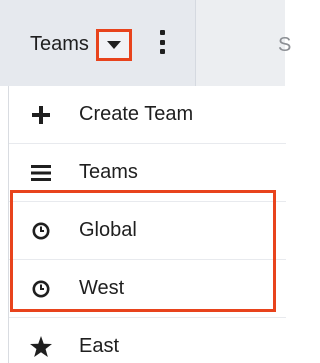 The width and height of the screenshot is (320, 363). Describe the element at coordinates (162, 42) in the screenshot. I see `more-actions-icon` at that location.